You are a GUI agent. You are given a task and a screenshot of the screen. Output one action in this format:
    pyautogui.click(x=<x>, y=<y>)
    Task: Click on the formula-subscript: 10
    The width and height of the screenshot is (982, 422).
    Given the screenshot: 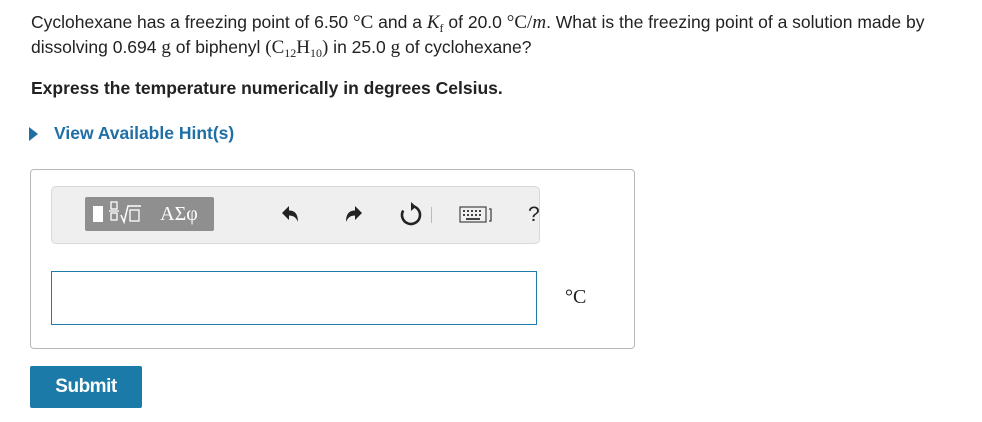 What is the action you would take?
    pyautogui.click(x=315, y=53)
    